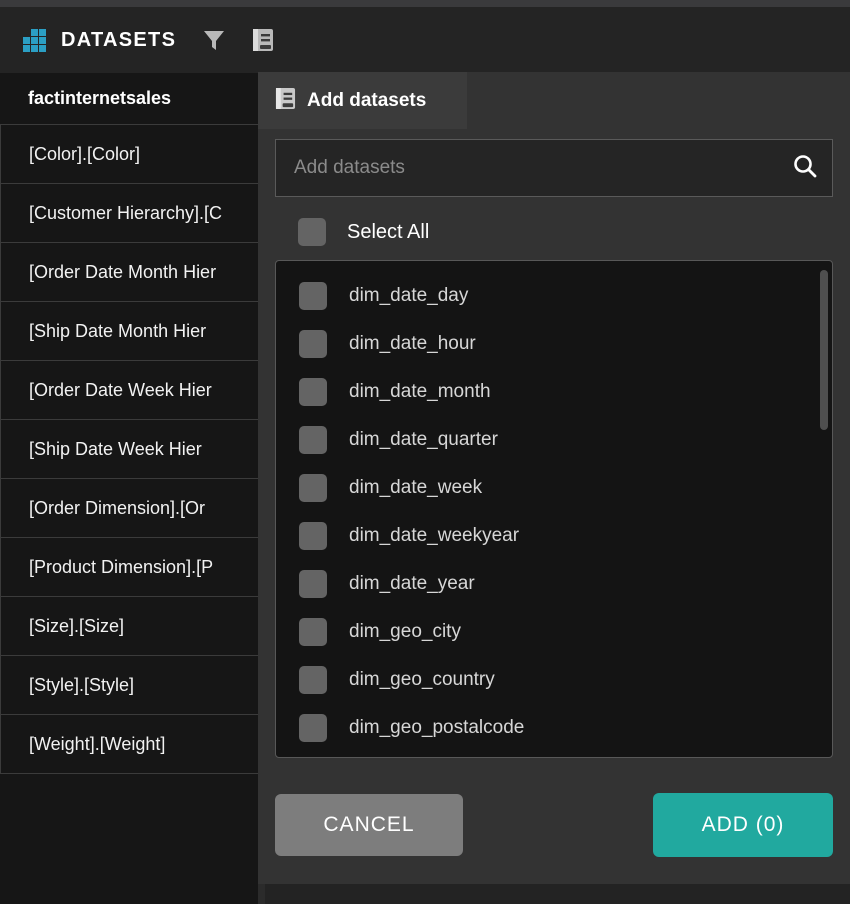  I want to click on sidebar-dataset-row: [Customer Hierarchy].[C, so click(132, 213).